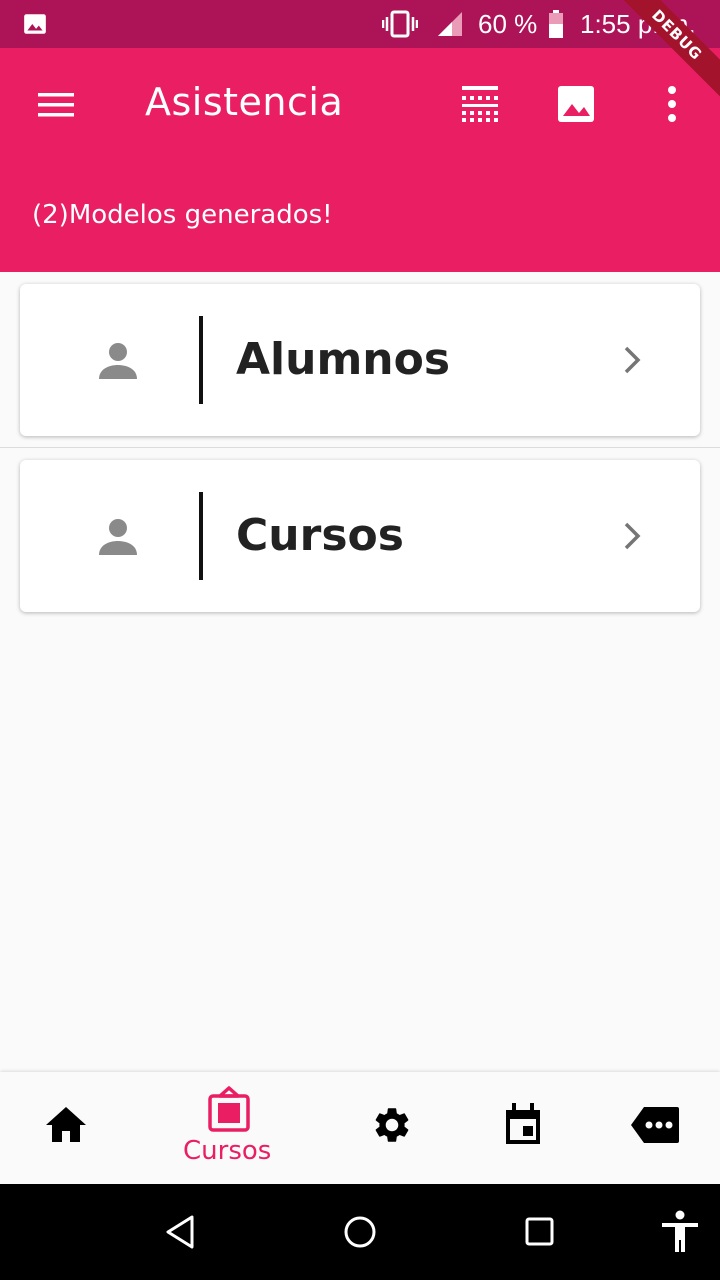  I want to click on image-notification-icon, so click(35, 26).